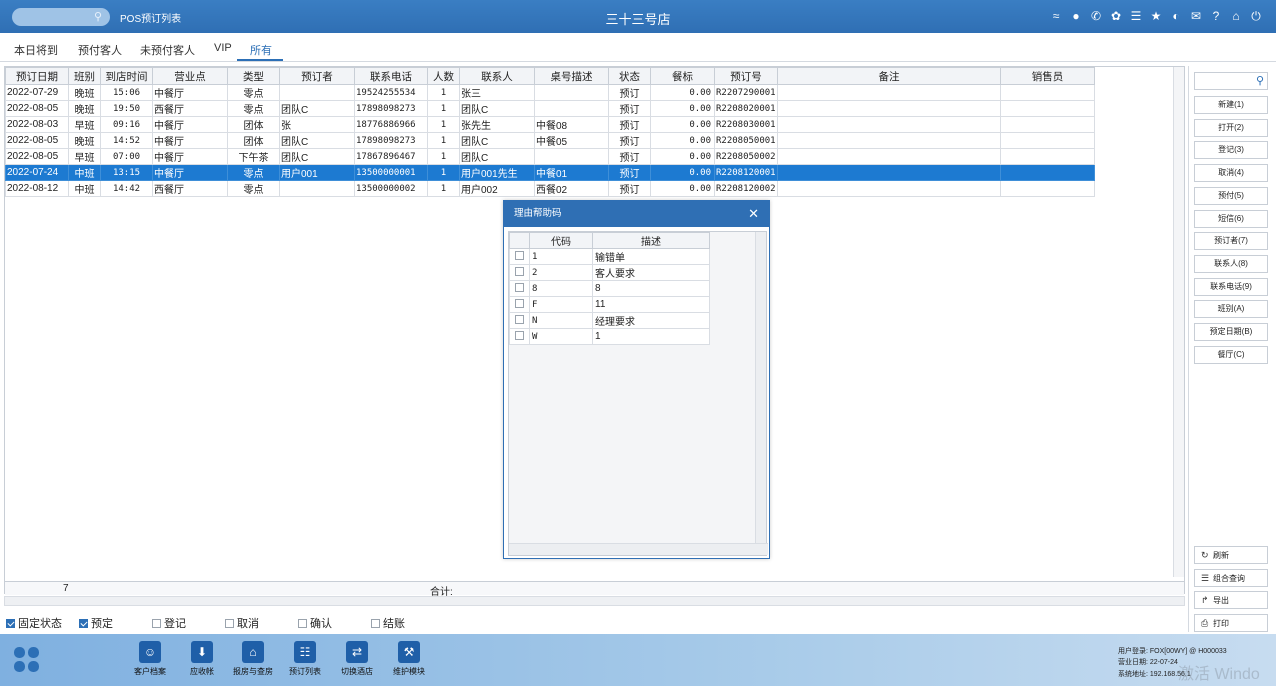 The height and width of the screenshot is (686, 1276). Describe the element at coordinates (305, 659) in the screenshot. I see `module-button: ☷ 预订列表` at that location.